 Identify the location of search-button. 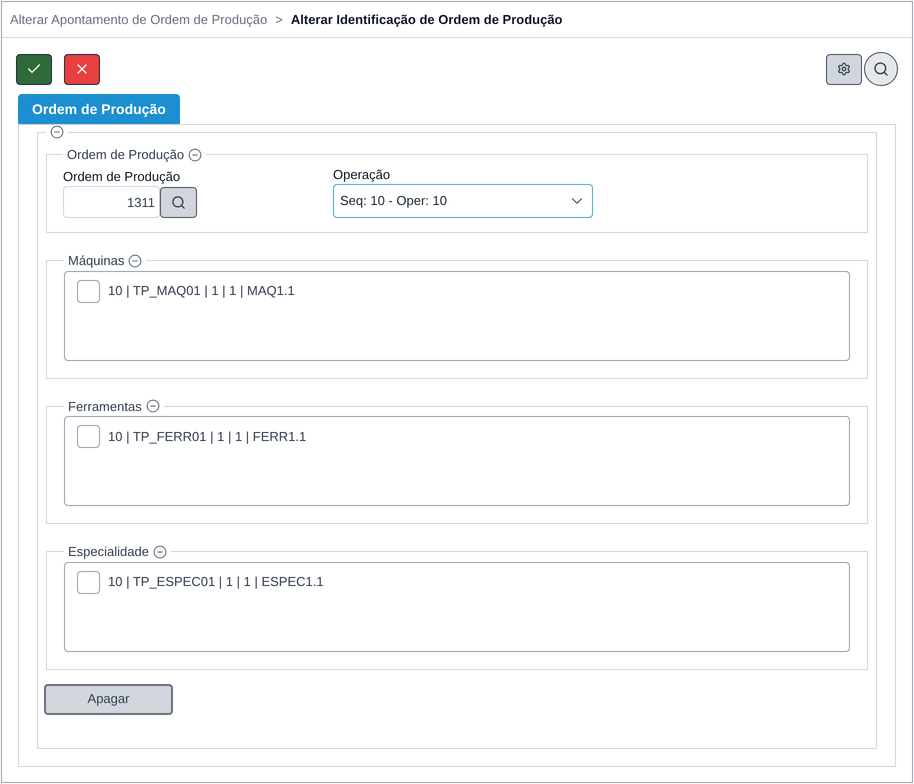
(881, 69).